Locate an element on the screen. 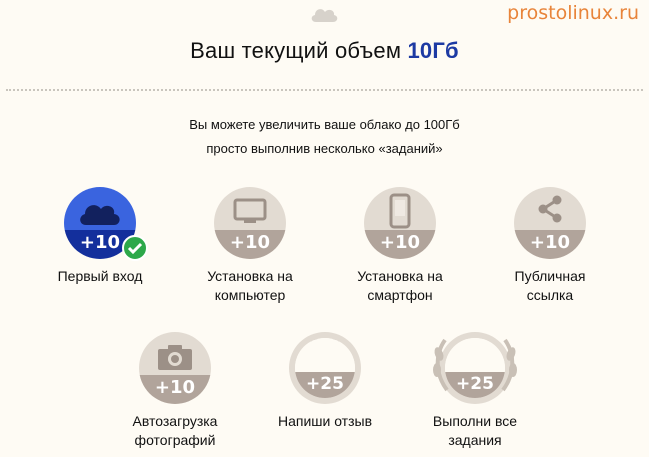 Image resolution: width=649 pixels, height=457 pixels. task-label-line-2: фотографий is located at coordinates (175, 440).